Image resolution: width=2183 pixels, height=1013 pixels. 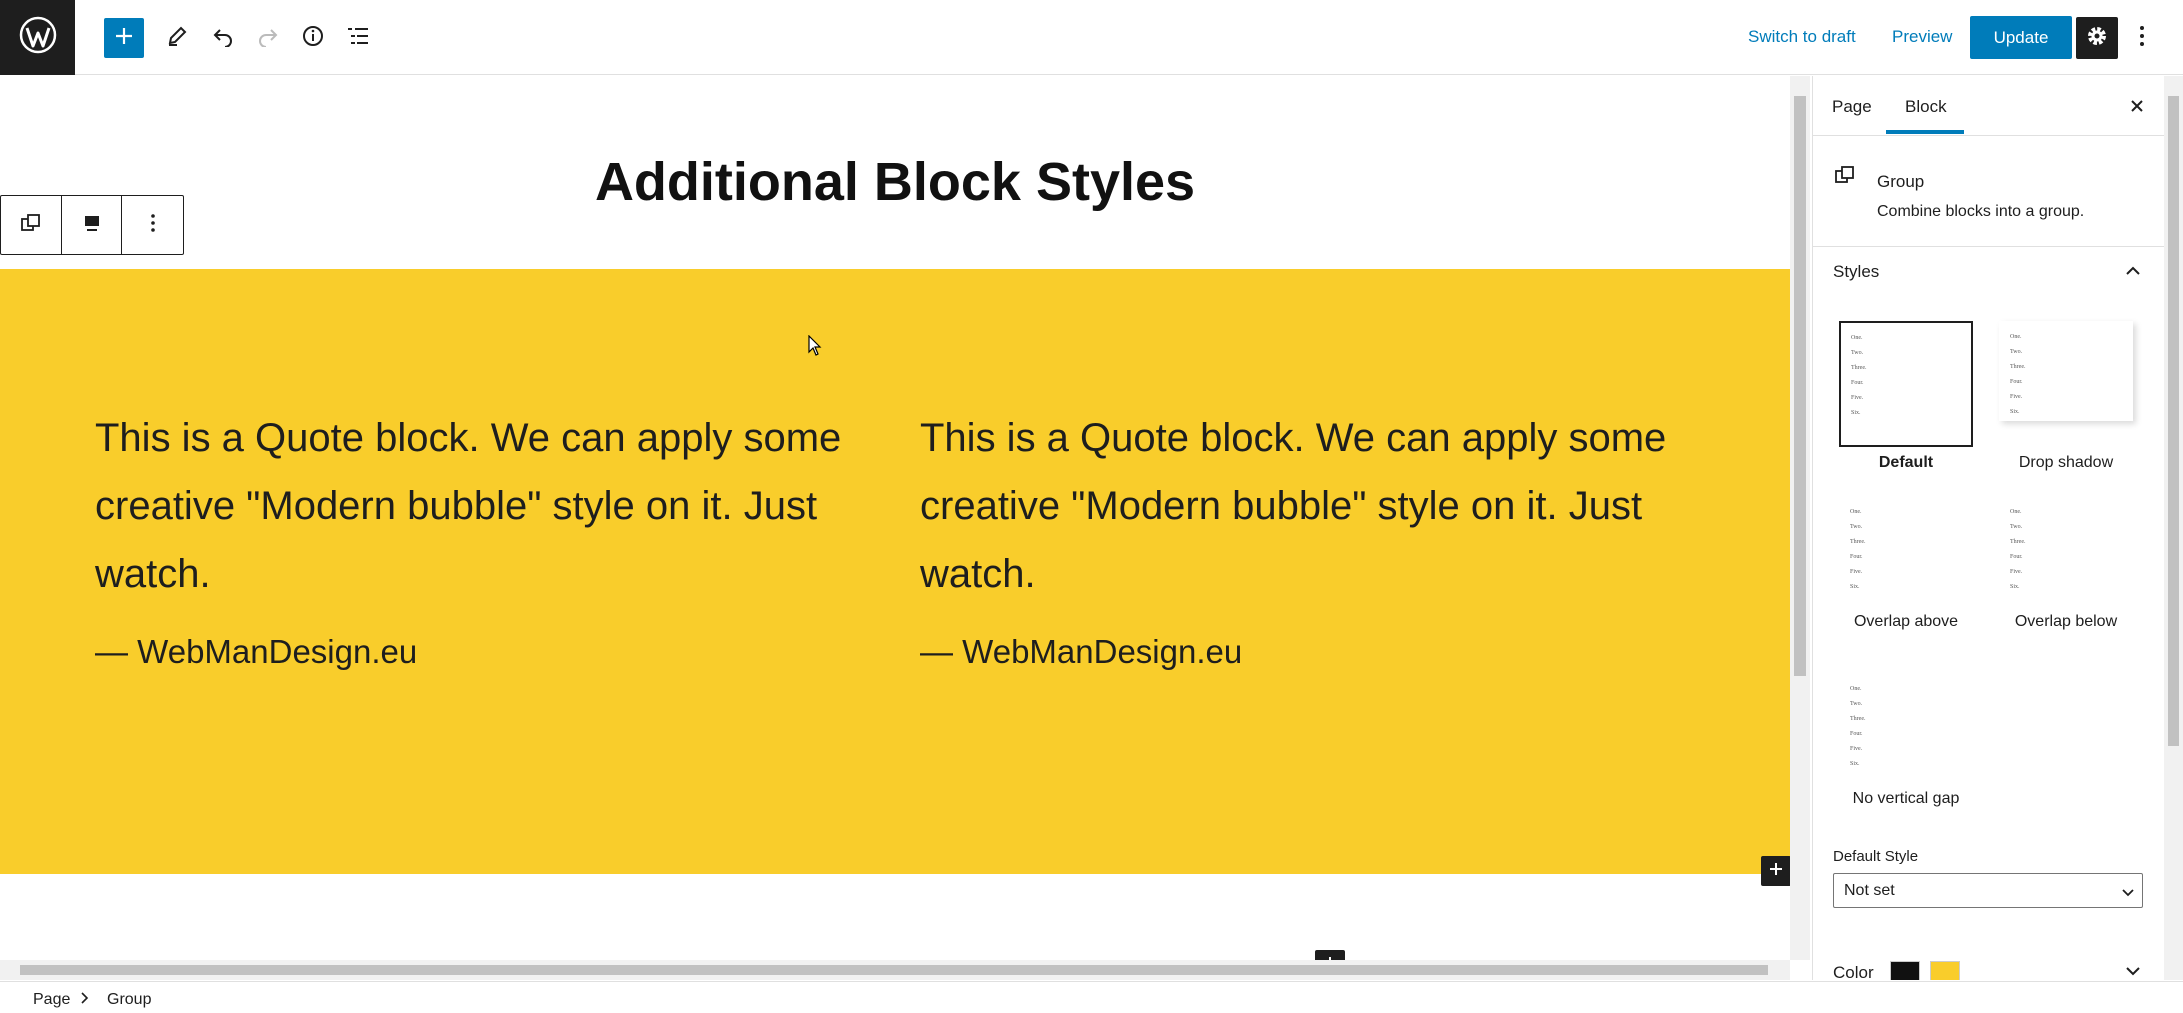 I want to click on list-view-icon, so click(x=358, y=38).